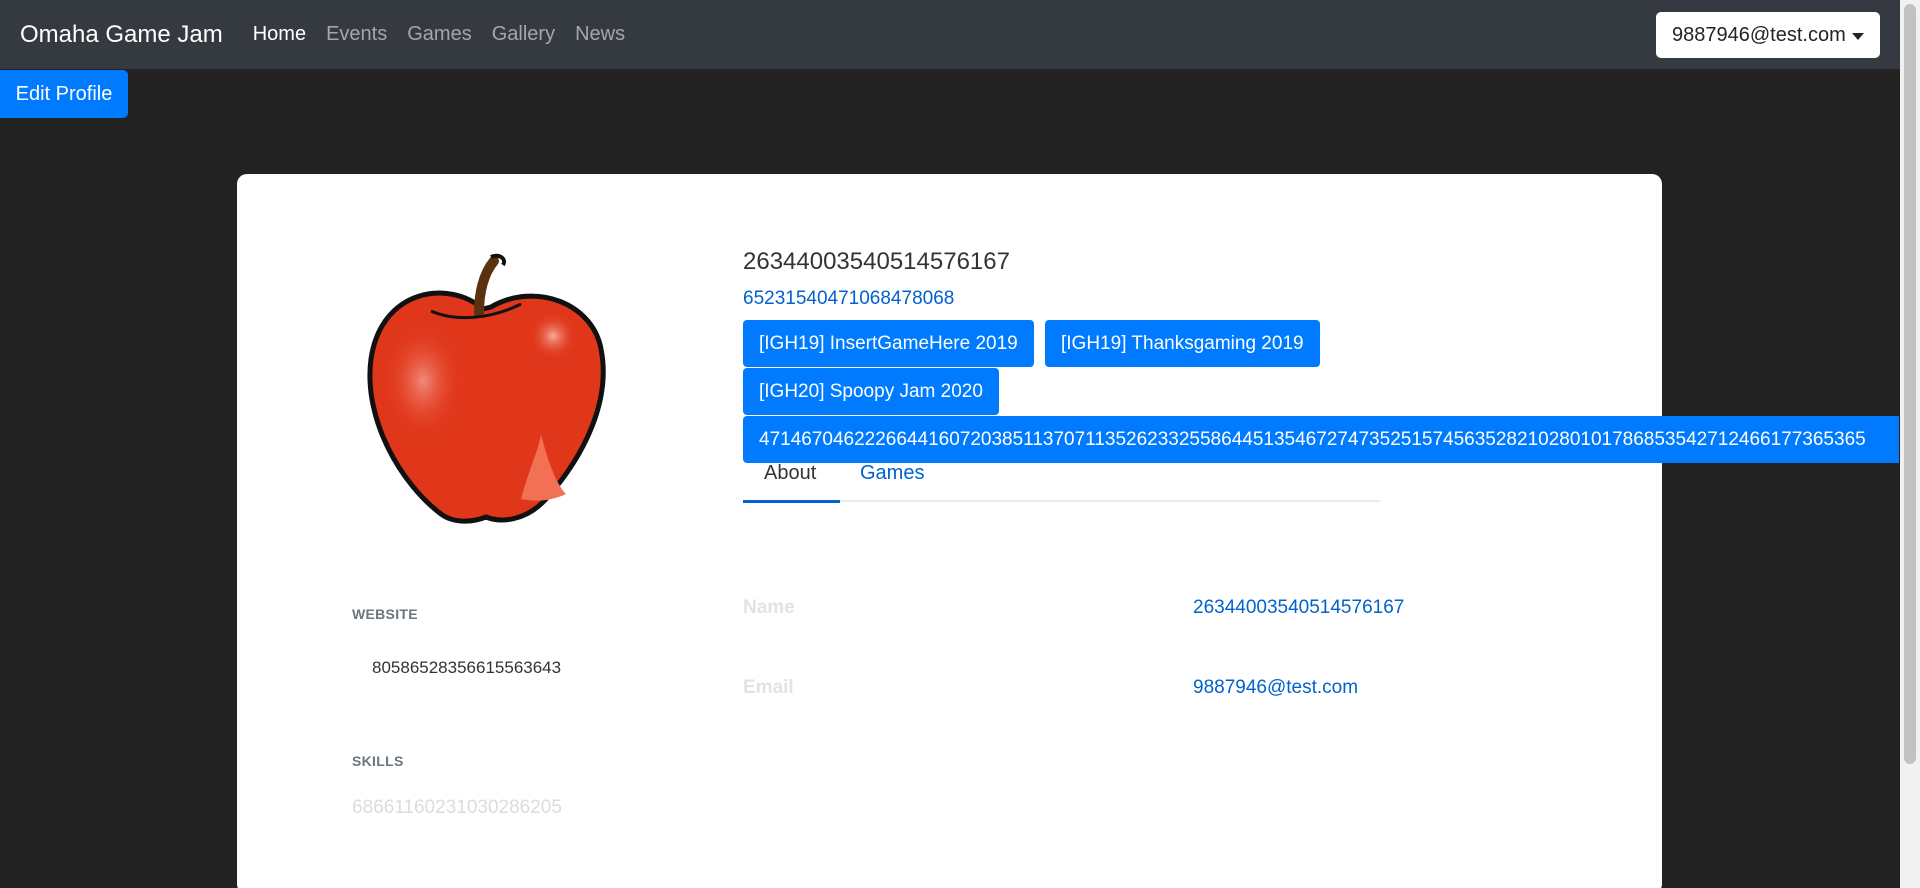 Image resolution: width=1920 pixels, height=888 pixels. What do you see at coordinates (888, 343) in the screenshot?
I see `event-badge: [IGH19] InsertGameHere 2019` at bounding box center [888, 343].